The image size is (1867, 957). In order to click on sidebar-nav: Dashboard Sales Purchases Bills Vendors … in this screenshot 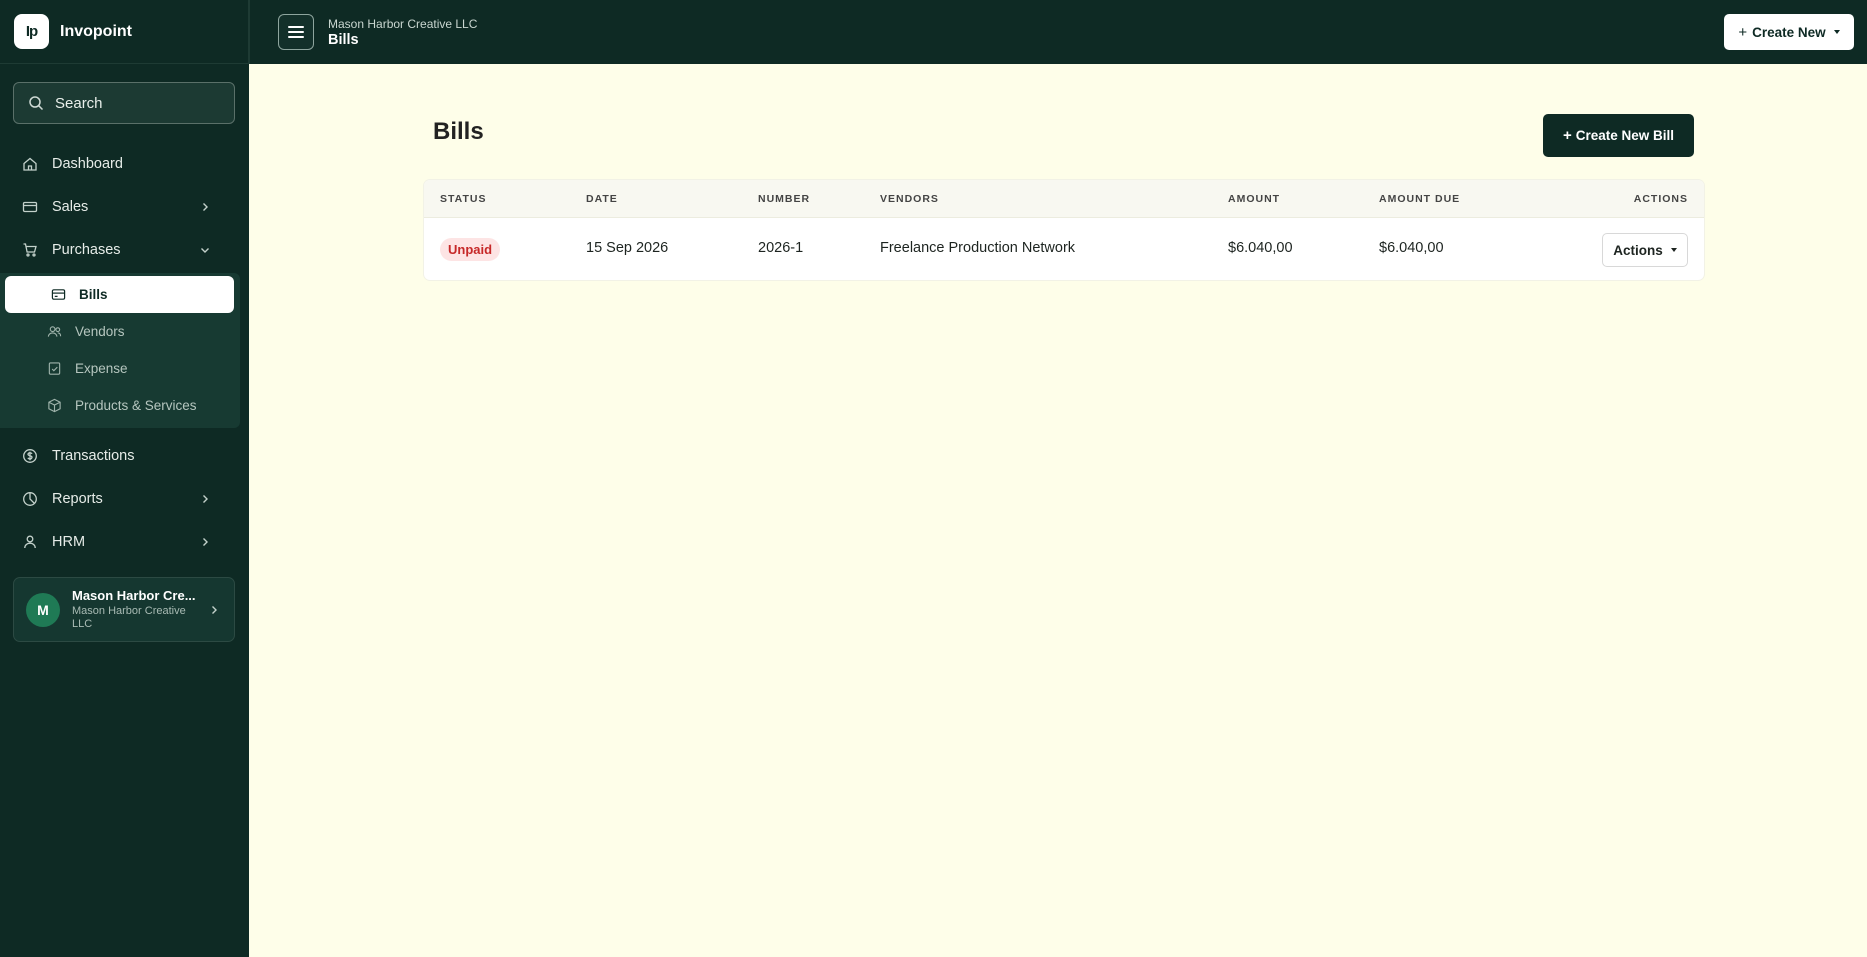, I will do `click(124, 352)`.